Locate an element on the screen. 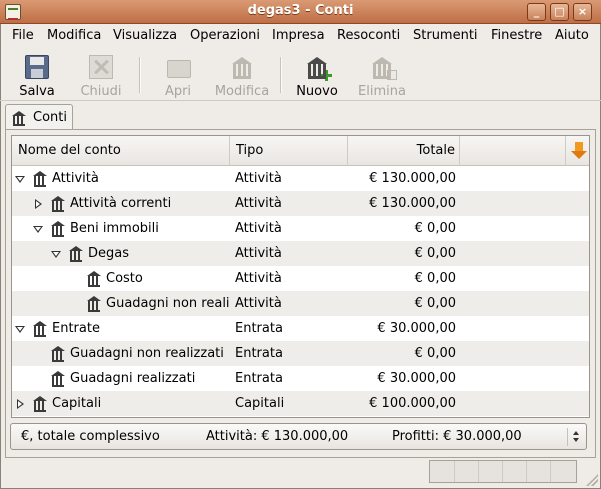  edit-account-button: Modifica is located at coordinates (242, 76).